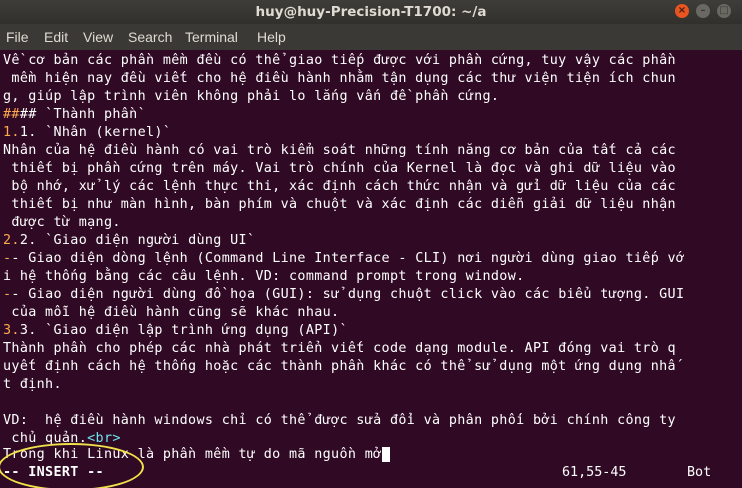 The height and width of the screenshot is (488, 742). Describe the element at coordinates (371, 37) in the screenshot. I see `menu-bar: File Edit View Search Terminal Help` at that location.